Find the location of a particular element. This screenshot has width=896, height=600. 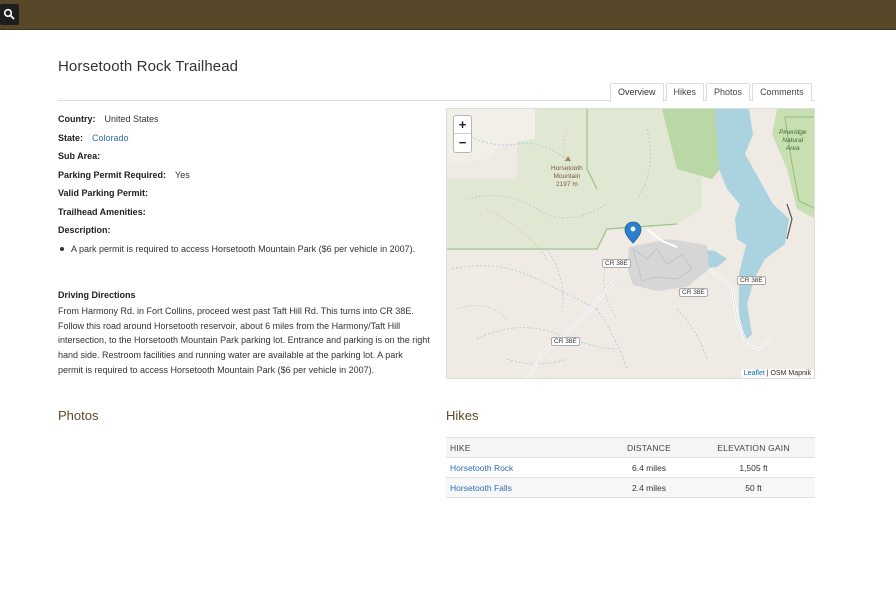

column-header-distance: DISTANCE is located at coordinates (649, 447).